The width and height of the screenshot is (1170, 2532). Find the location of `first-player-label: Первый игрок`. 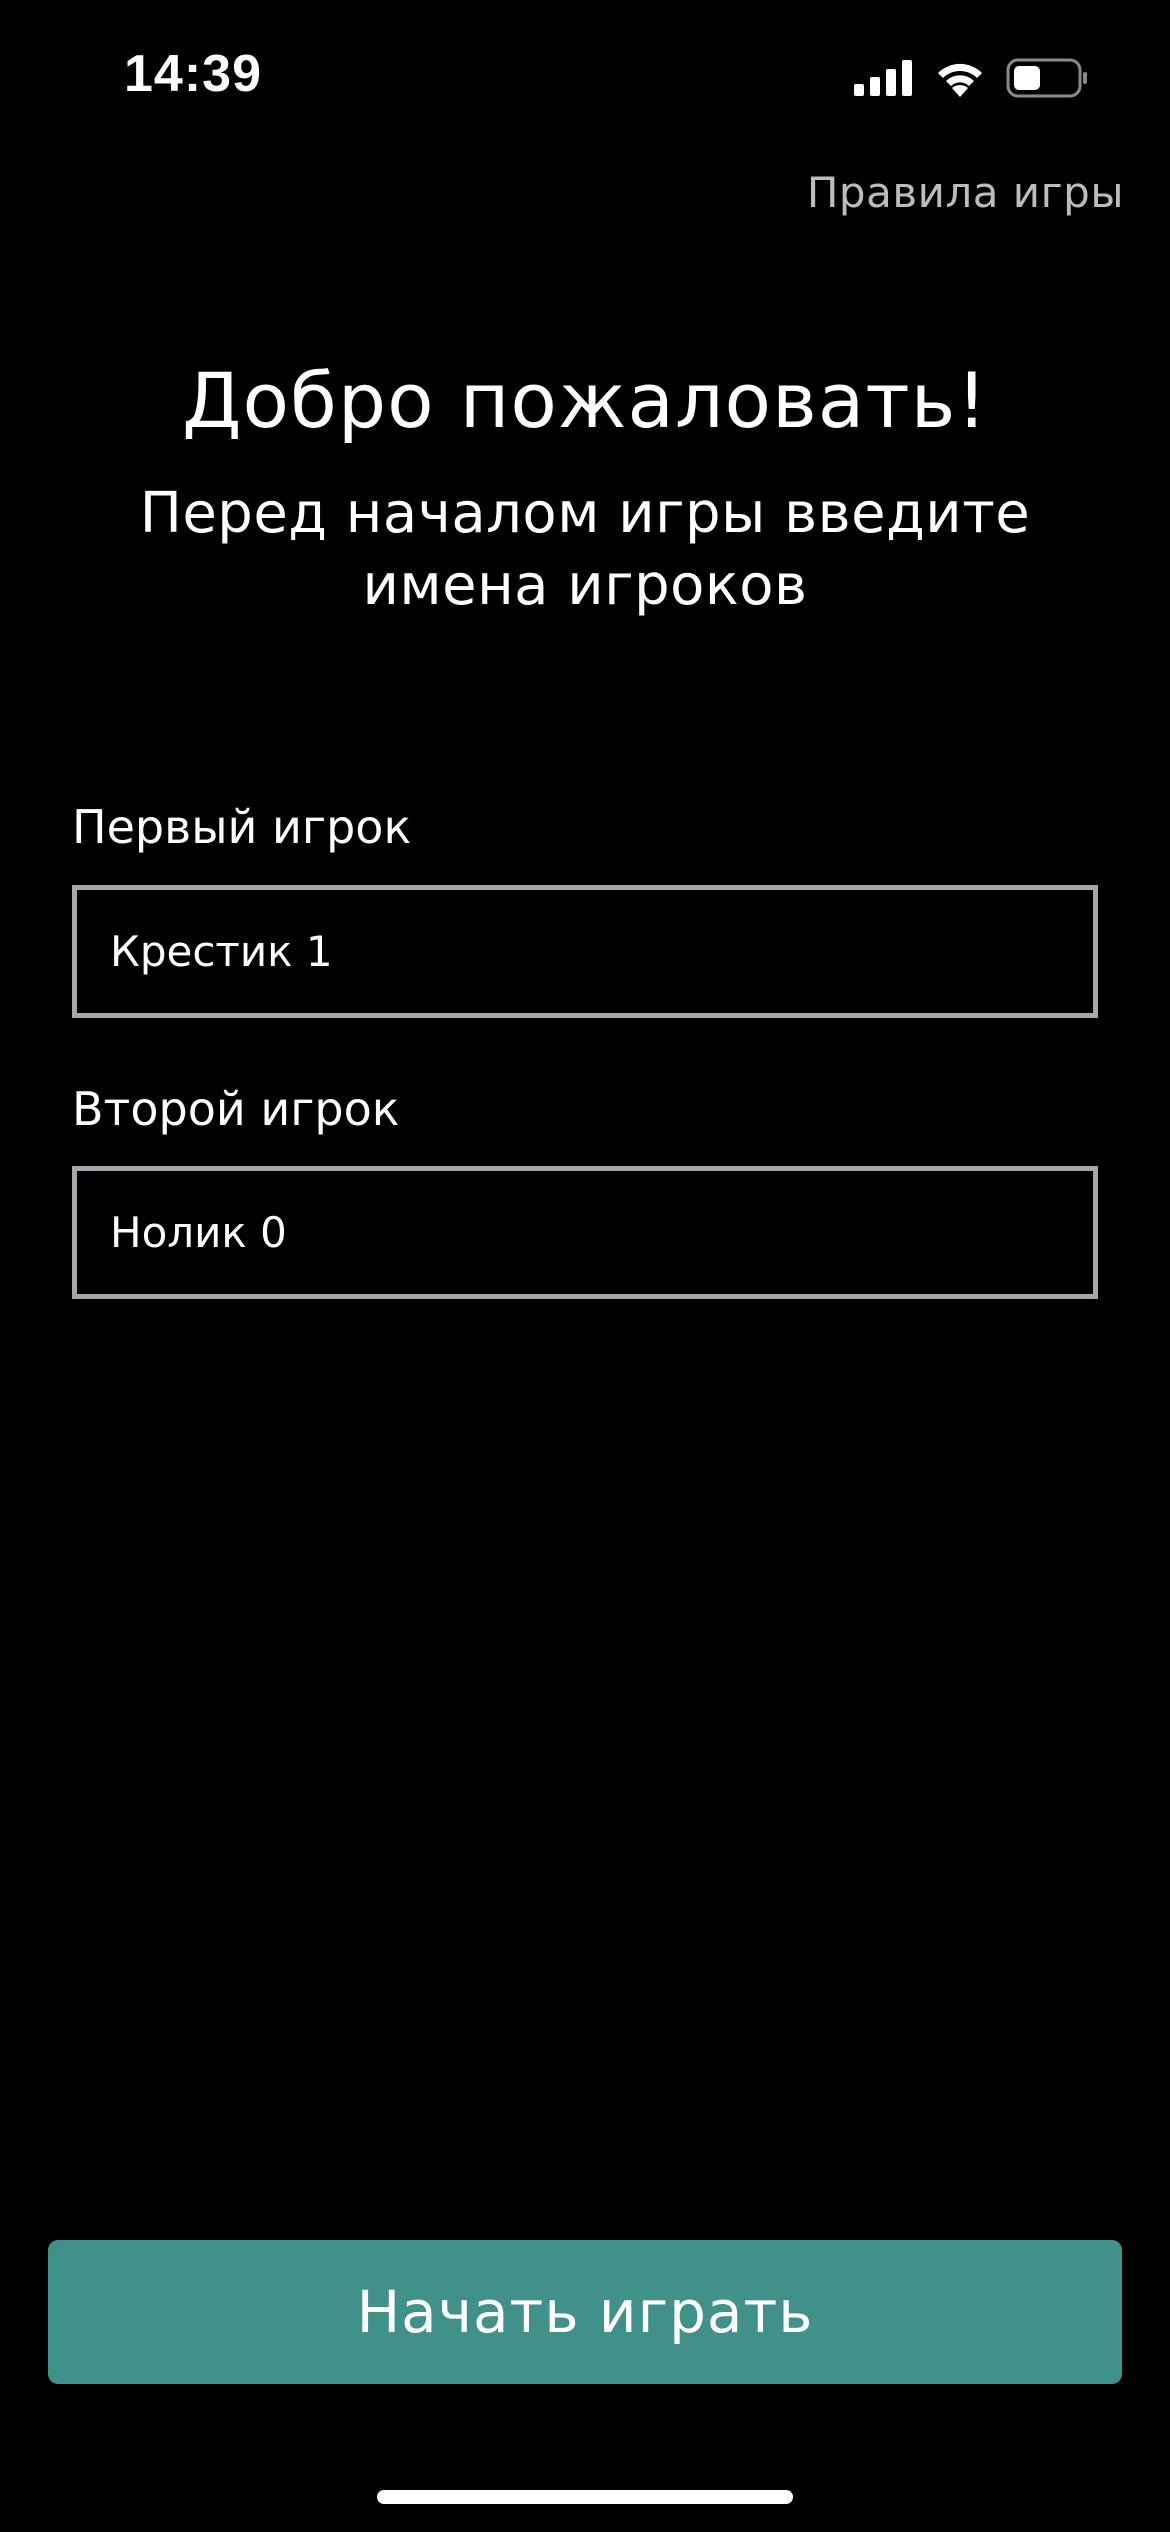

first-player-label: Первый игрок is located at coordinates (242, 827).